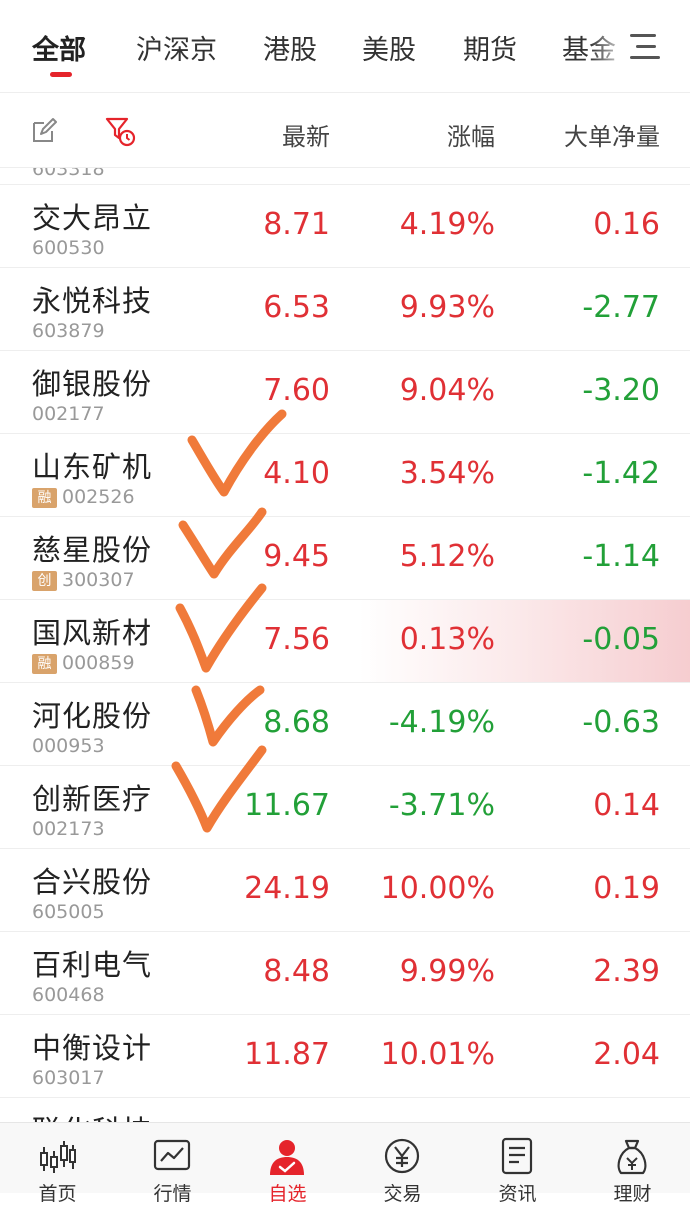  Describe the element at coordinates (626, 888) in the screenshot. I see `stock-net-volume: 0.19` at that location.